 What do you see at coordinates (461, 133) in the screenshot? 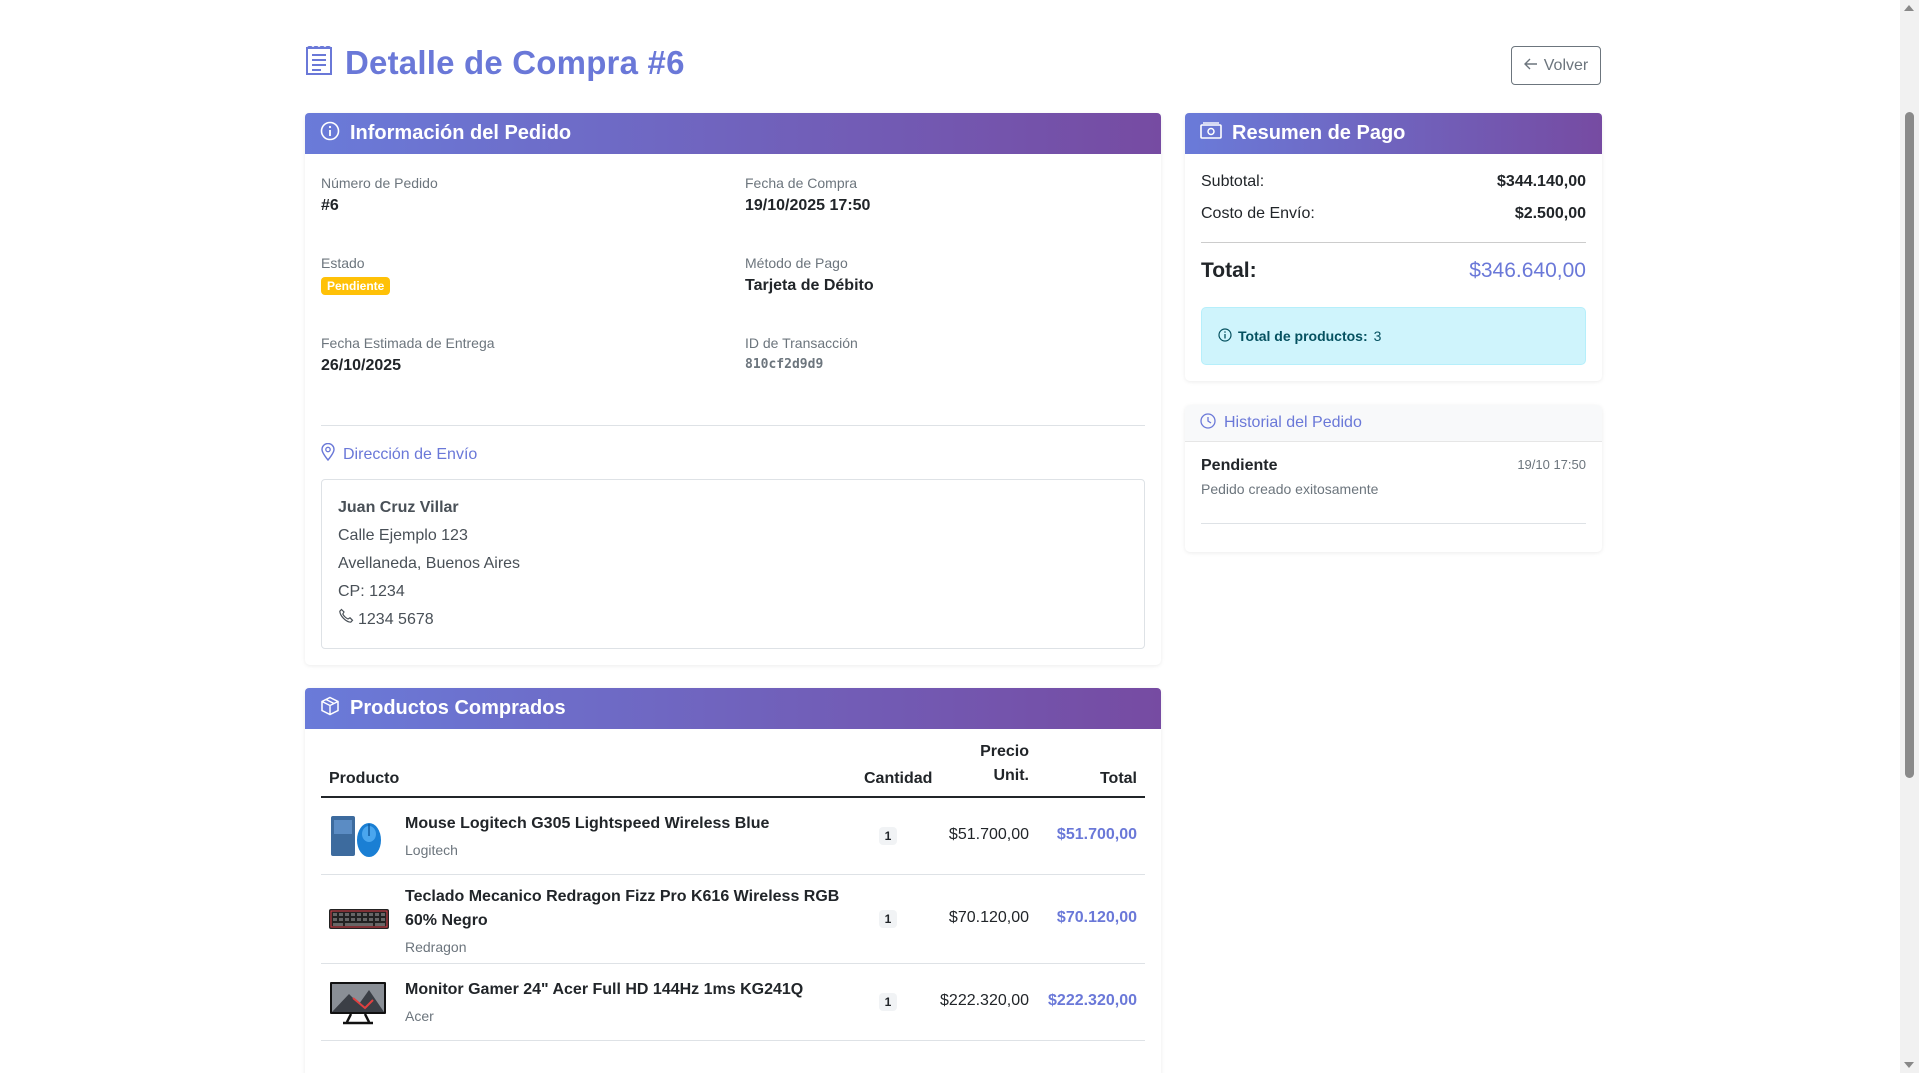
I see `order-info-title: Información del Pedido` at bounding box center [461, 133].